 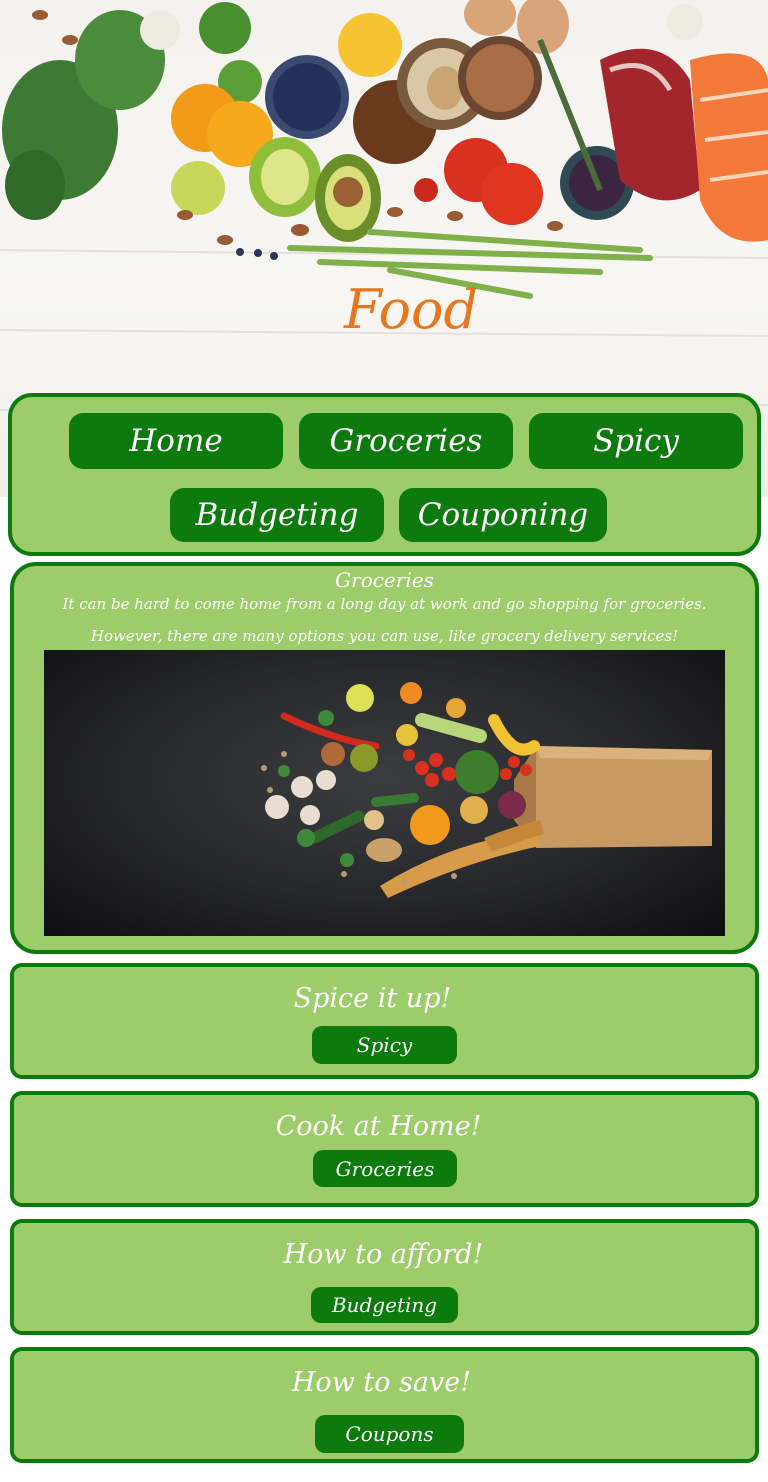 What do you see at coordinates (503, 515) in the screenshot?
I see `nav-button-couponing: Couponing` at bounding box center [503, 515].